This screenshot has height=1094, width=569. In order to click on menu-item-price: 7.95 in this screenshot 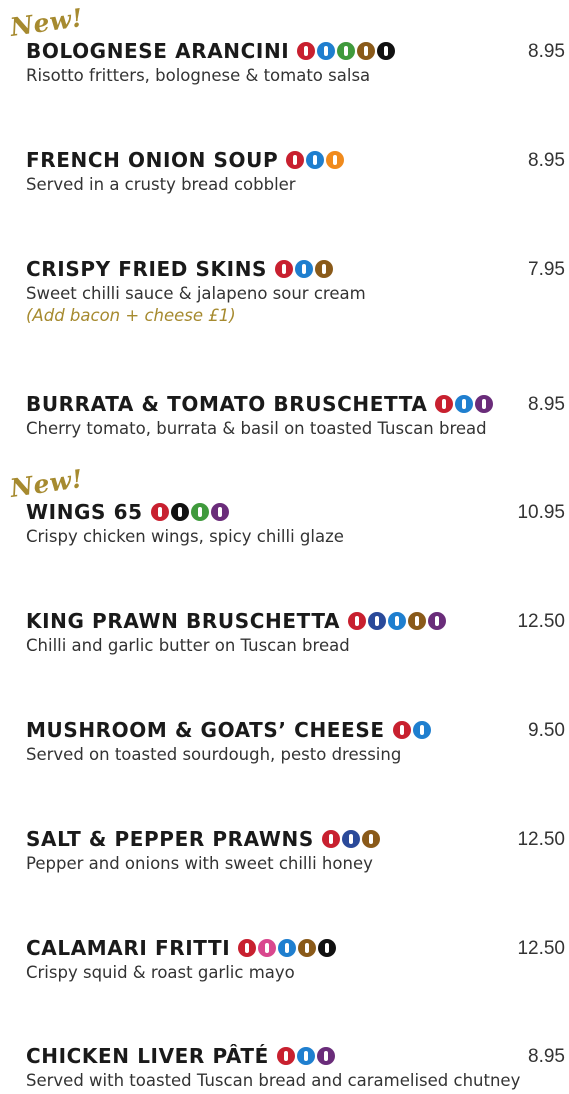, I will do `click(546, 269)`.